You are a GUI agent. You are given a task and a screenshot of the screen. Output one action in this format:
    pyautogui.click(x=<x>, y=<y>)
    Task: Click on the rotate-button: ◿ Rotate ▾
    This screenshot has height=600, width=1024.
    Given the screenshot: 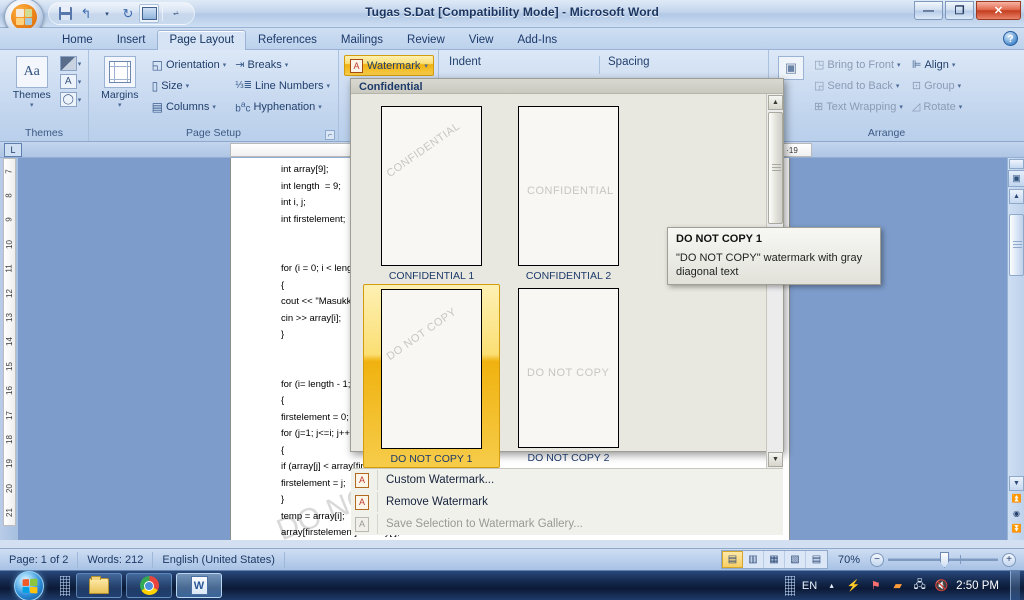 What is the action you would take?
    pyautogui.click(x=937, y=106)
    